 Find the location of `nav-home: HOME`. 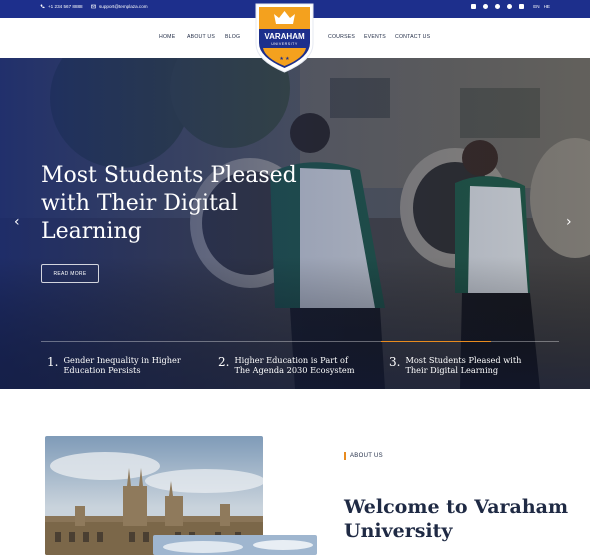

nav-home: HOME is located at coordinates (167, 37).